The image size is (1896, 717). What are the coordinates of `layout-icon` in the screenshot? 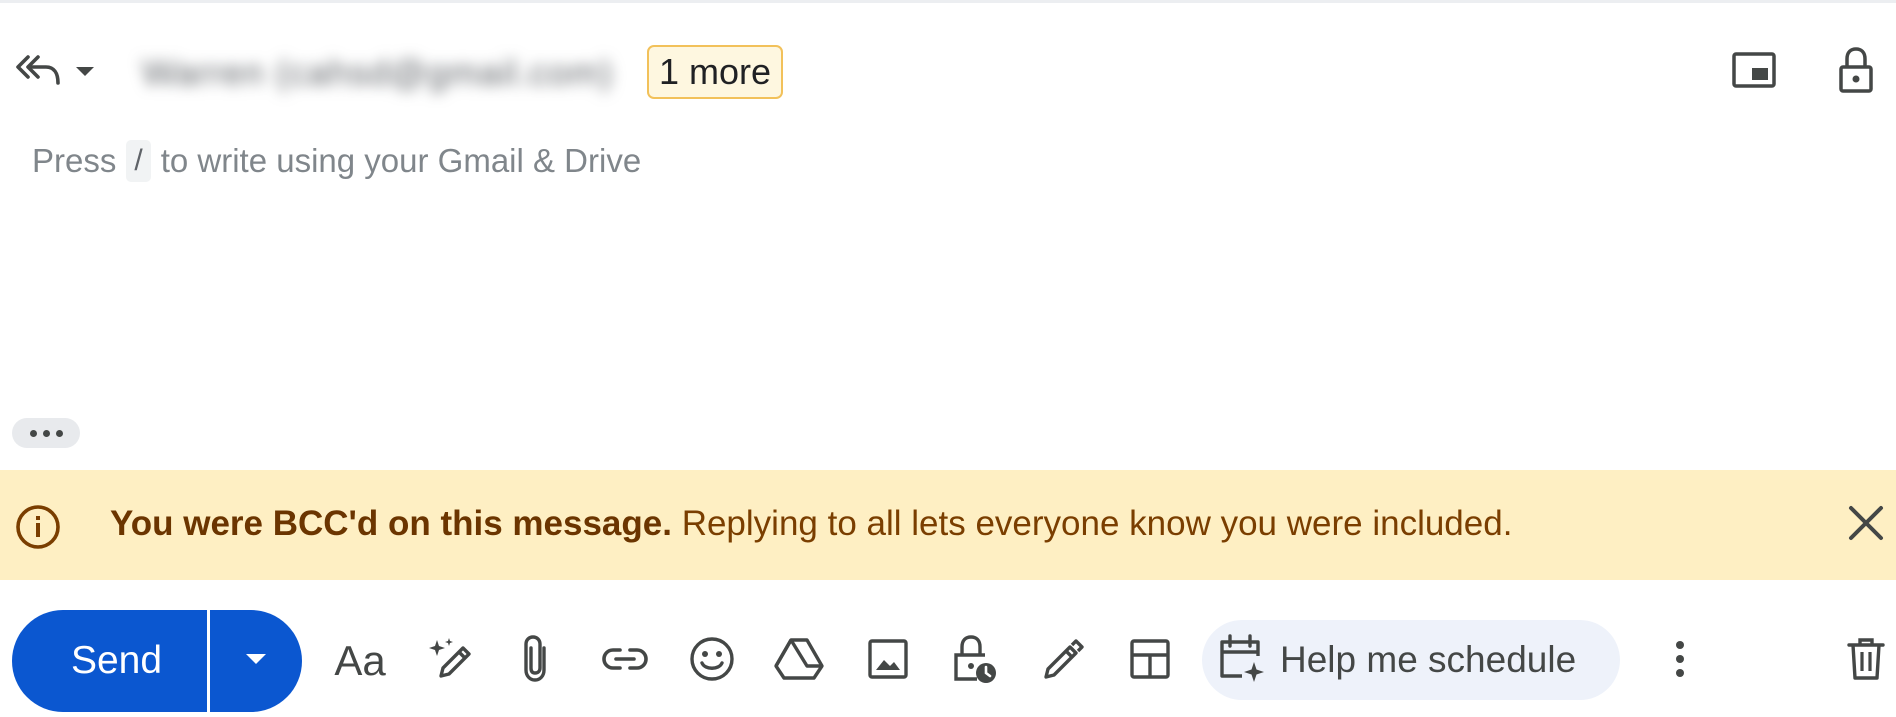 It's located at (1150, 661).